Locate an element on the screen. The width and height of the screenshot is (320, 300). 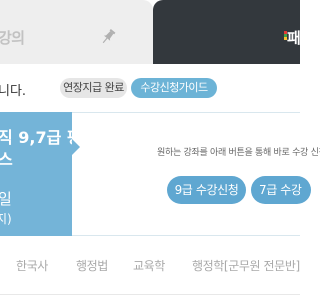
notice-text: 니다. is located at coordinates (13, 91).